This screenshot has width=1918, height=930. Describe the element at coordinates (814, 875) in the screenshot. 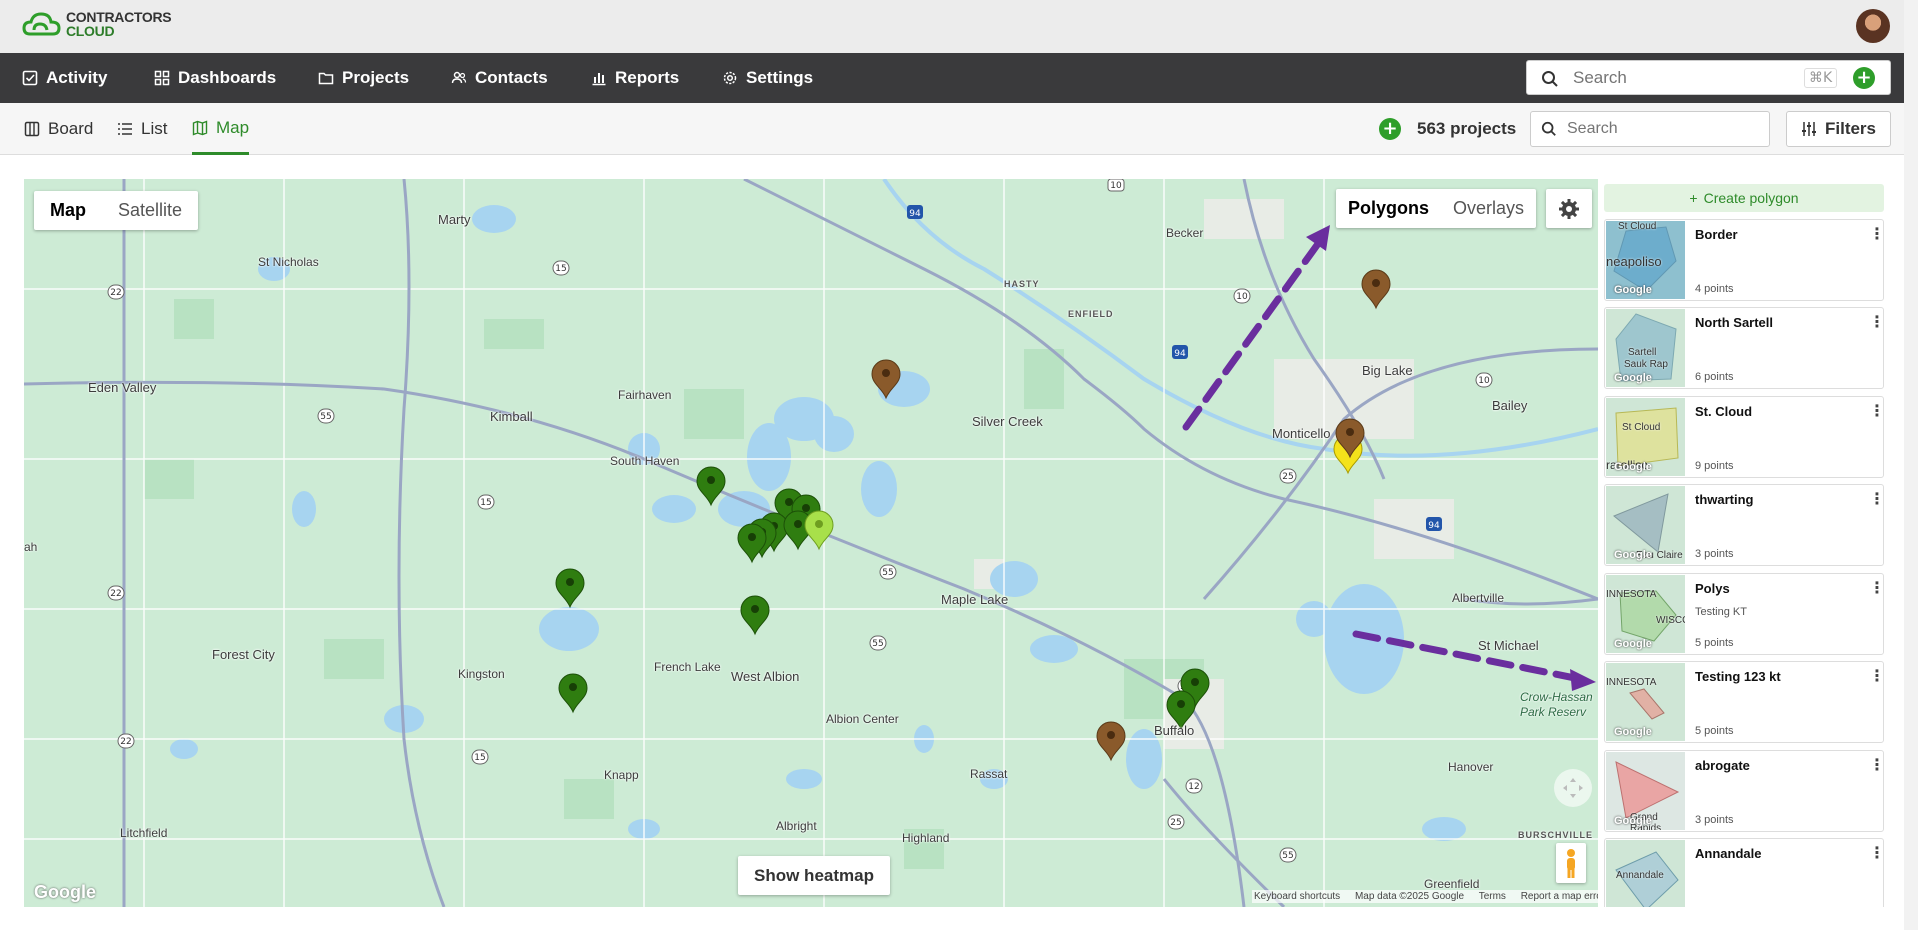

I see `show-heatmap-button: Show heatmap` at that location.